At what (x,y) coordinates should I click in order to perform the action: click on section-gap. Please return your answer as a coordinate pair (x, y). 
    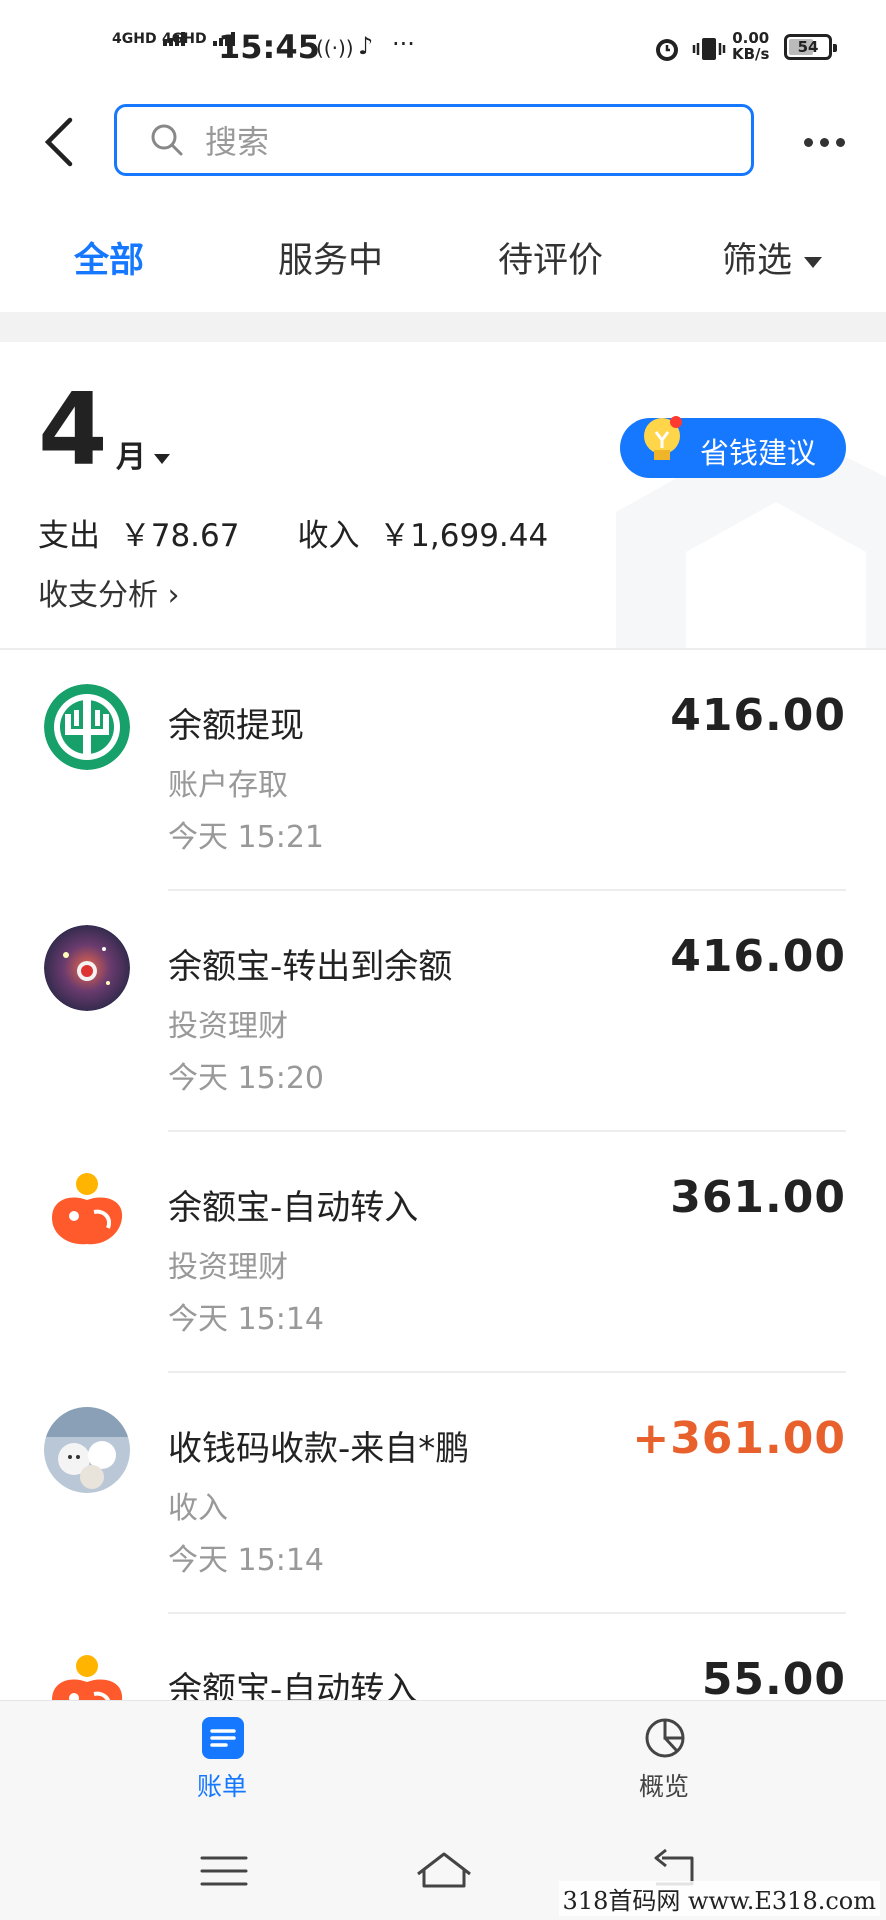
    Looking at the image, I should click on (443, 327).